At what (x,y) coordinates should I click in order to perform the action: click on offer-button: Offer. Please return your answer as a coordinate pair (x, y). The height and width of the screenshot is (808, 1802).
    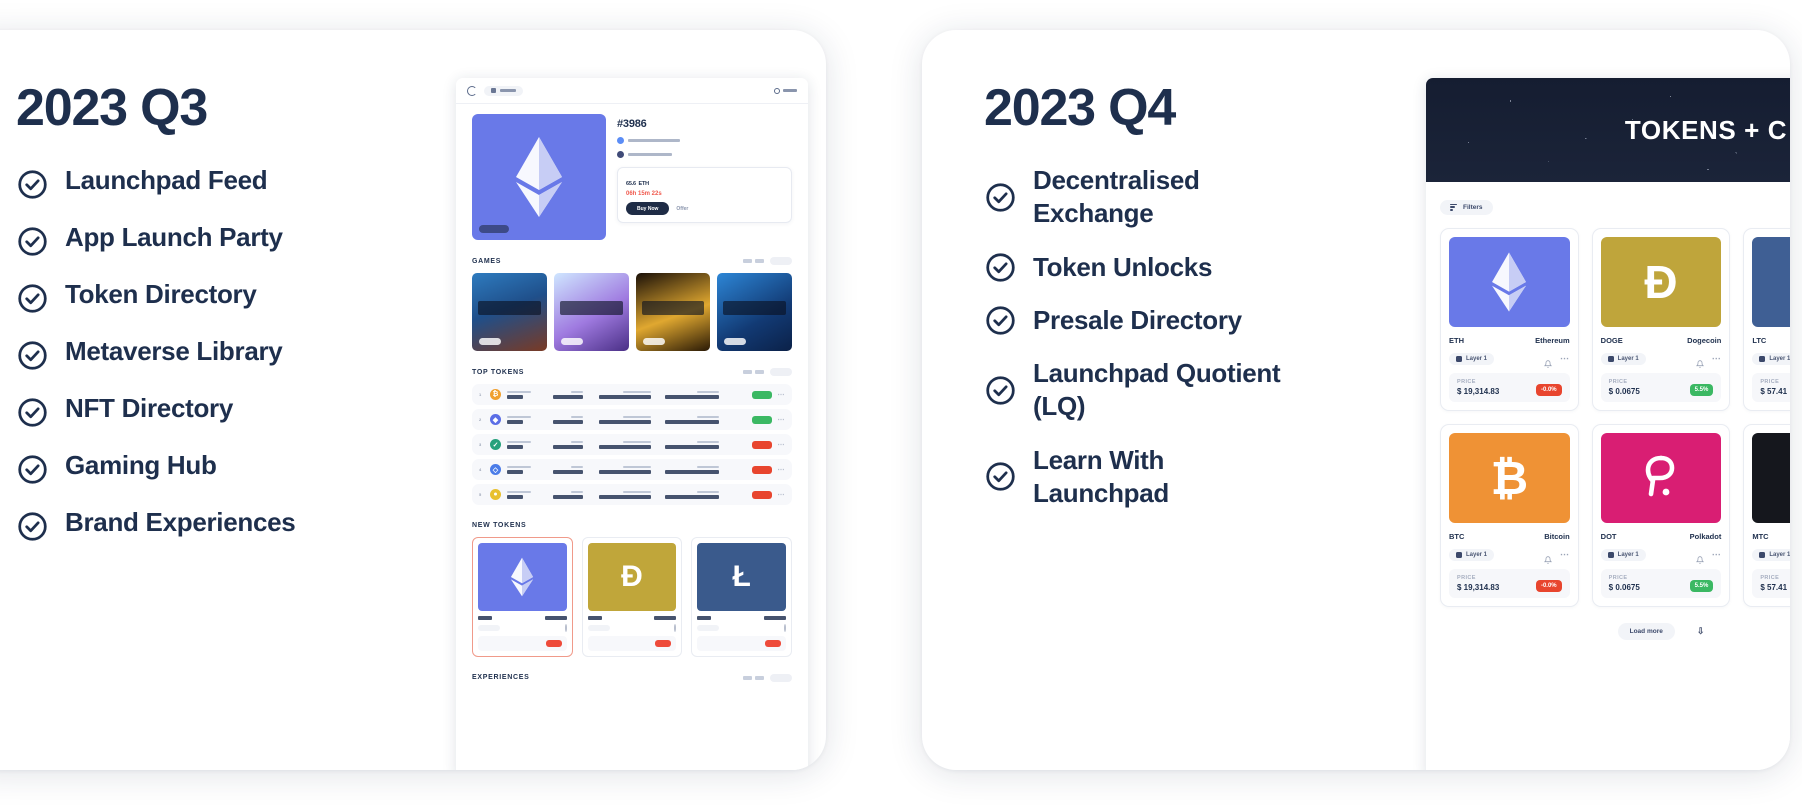
    Looking at the image, I should click on (682, 209).